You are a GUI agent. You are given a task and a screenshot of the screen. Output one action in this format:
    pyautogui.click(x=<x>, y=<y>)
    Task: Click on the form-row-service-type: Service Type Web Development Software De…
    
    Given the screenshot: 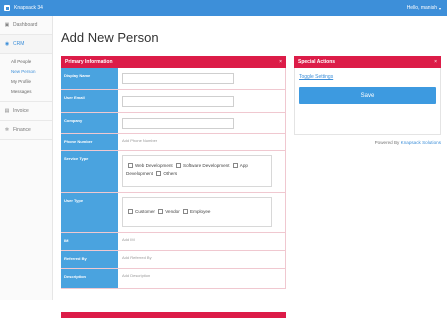 What is the action you would take?
    pyautogui.click(x=173, y=172)
    